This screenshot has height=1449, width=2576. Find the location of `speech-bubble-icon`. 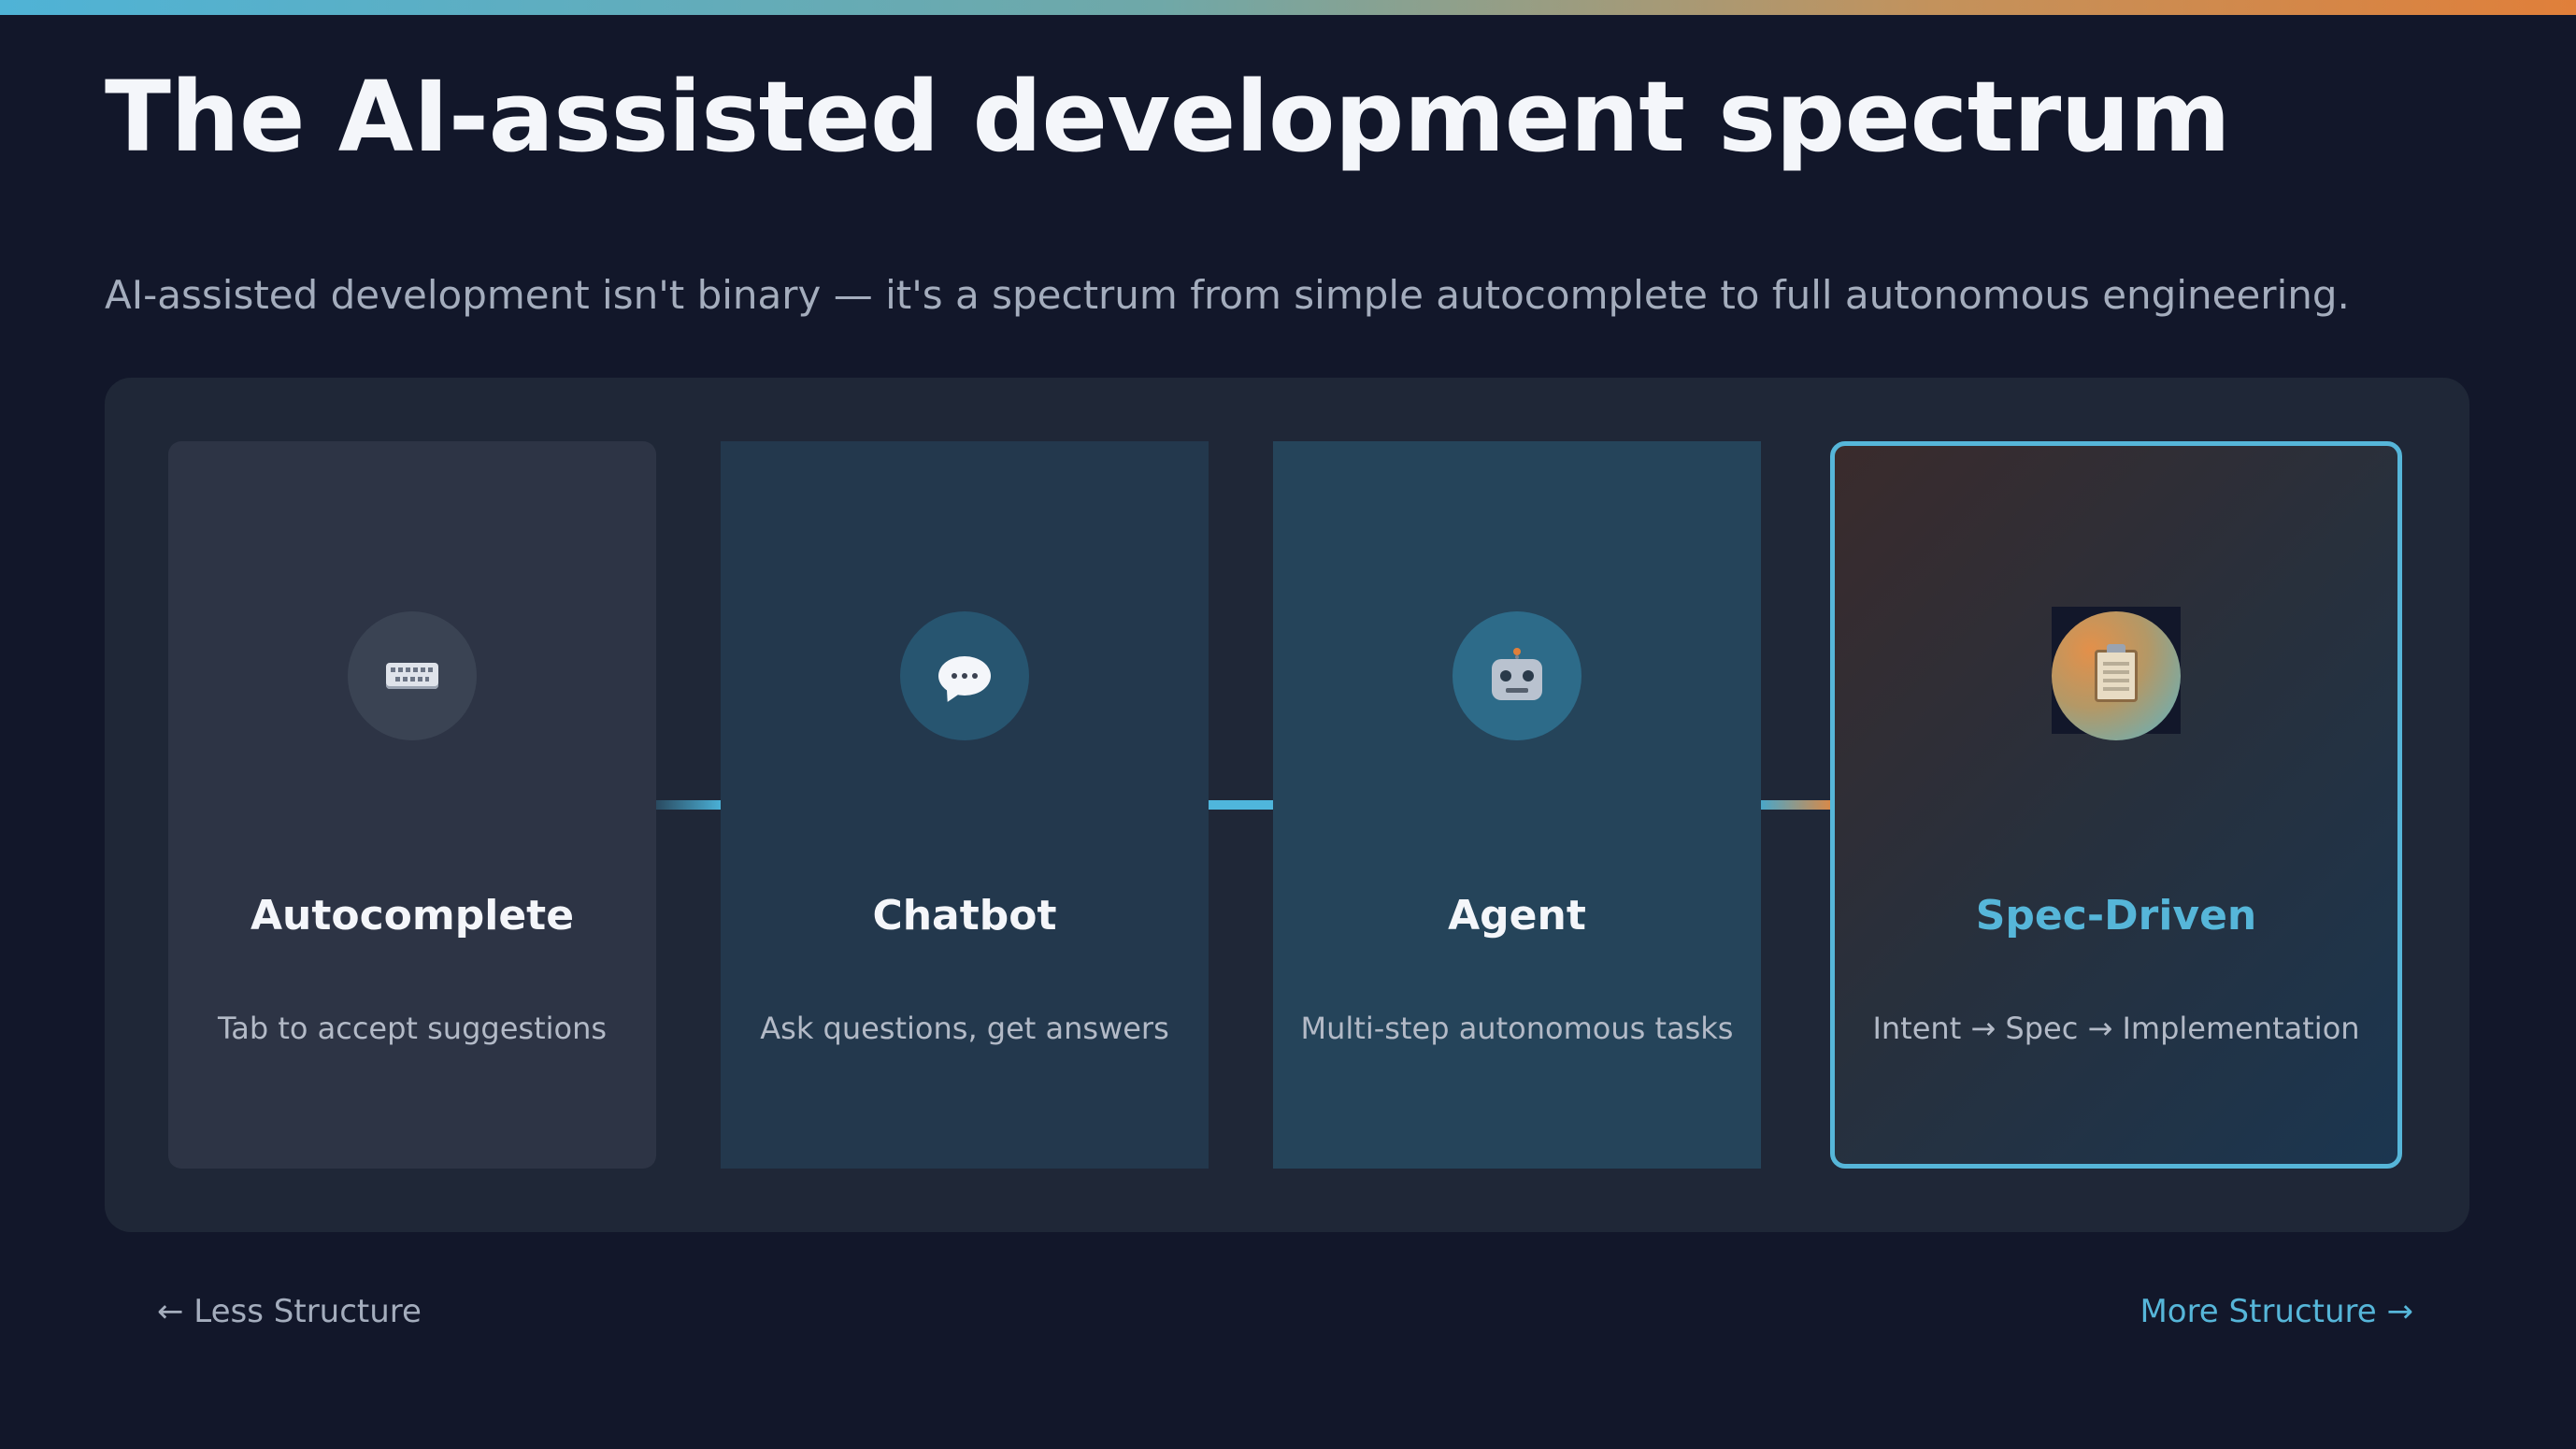

speech-bubble-icon is located at coordinates (964, 676).